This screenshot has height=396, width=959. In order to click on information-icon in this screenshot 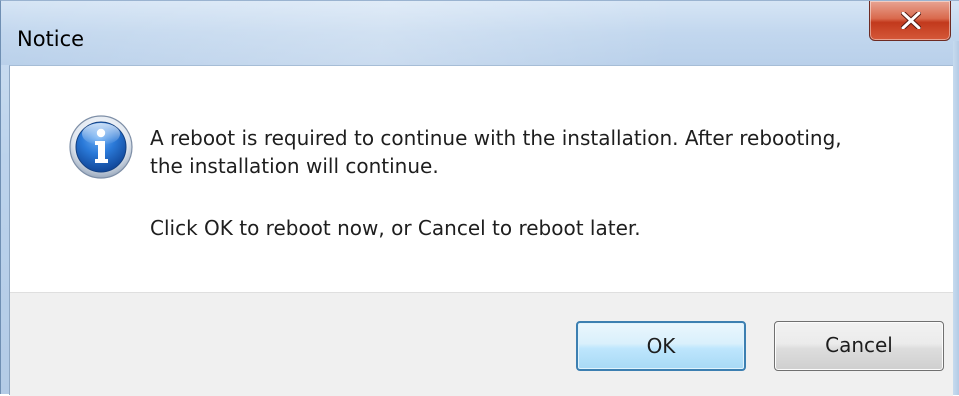, I will do `click(101, 147)`.